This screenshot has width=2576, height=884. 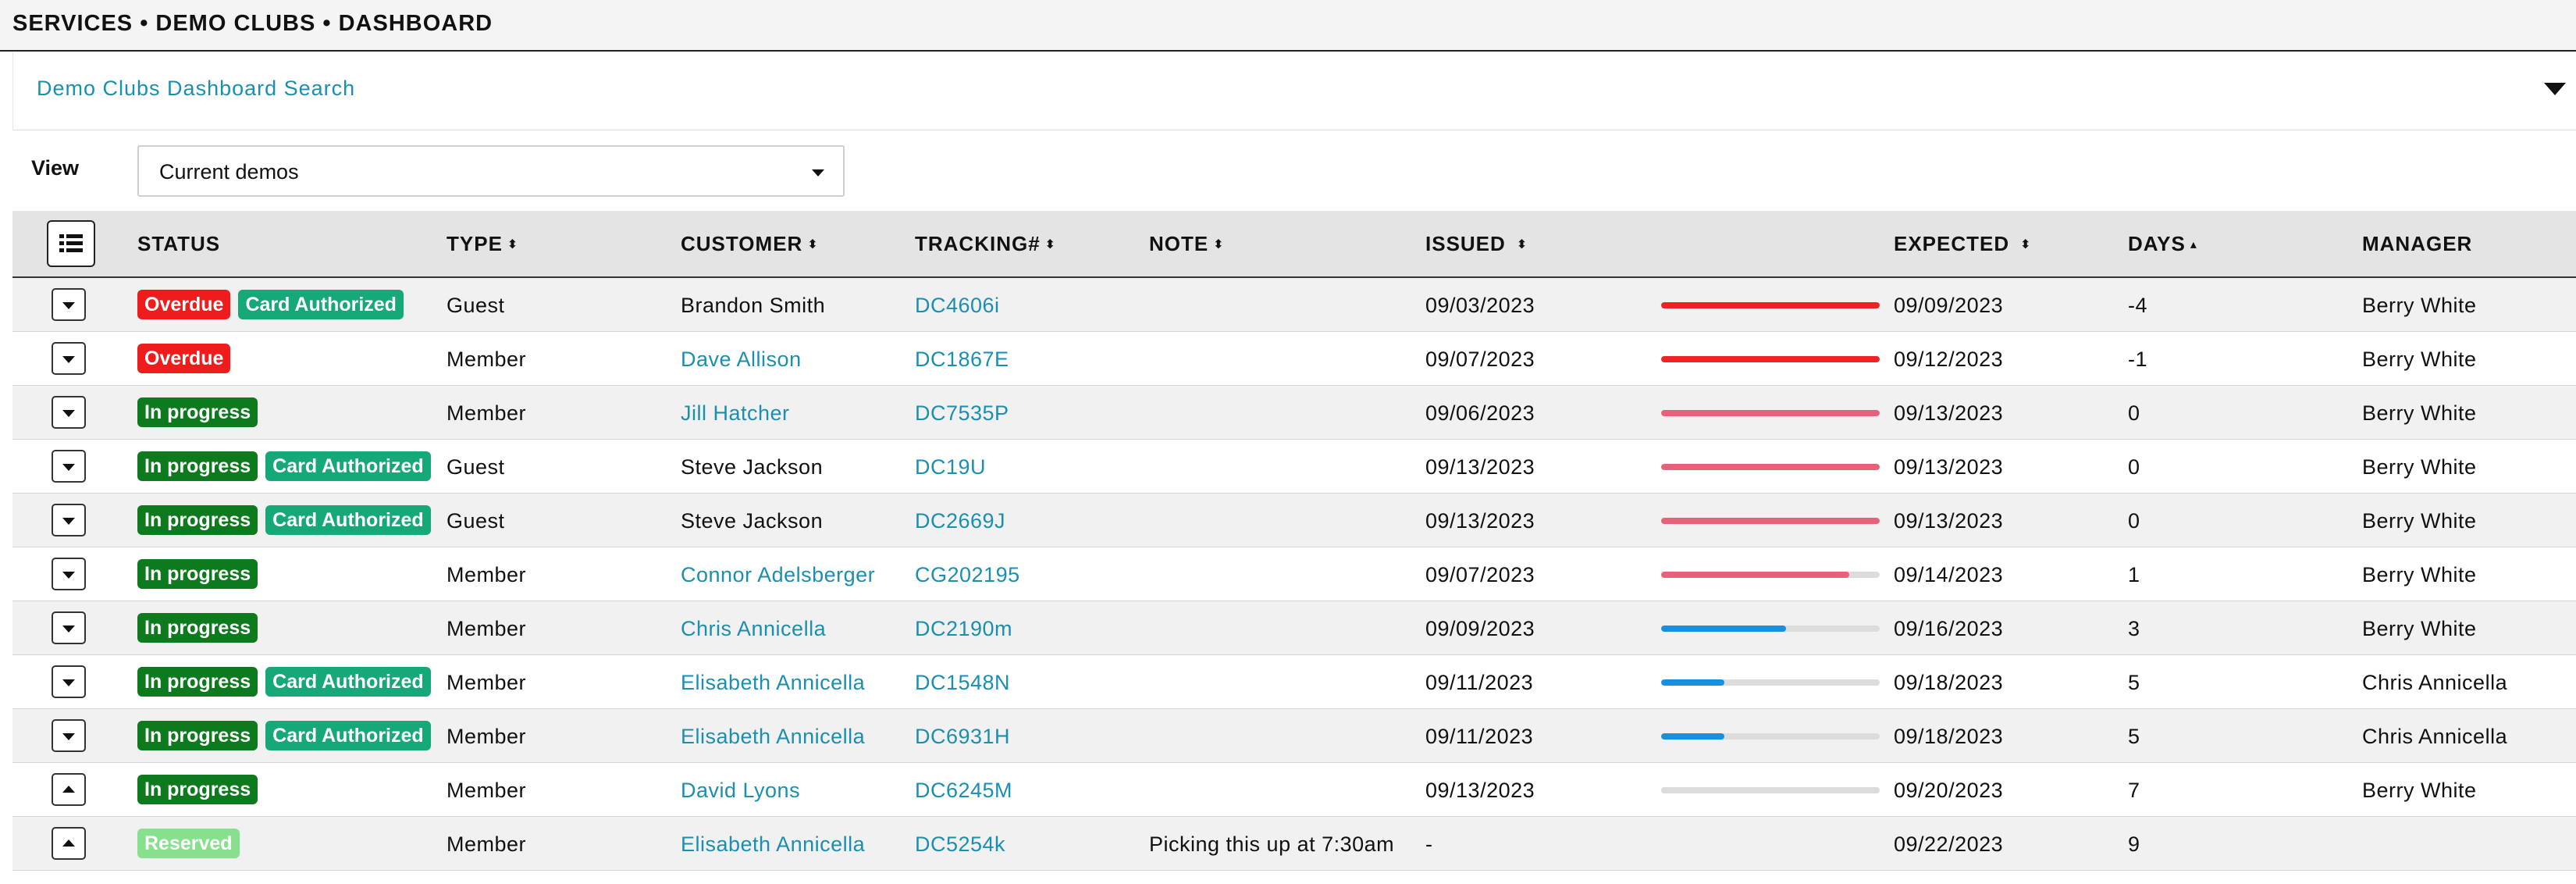 What do you see at coordinates (1480, 521) in the screenshot?
I see `issued-cell: 09/13/2023` at bounding box center [1480, 521].